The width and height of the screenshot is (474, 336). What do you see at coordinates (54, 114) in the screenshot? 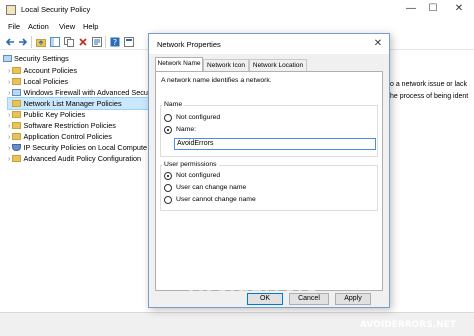
I see `tree-item-label: Public Key Policies` at bounding box center [54, 114].